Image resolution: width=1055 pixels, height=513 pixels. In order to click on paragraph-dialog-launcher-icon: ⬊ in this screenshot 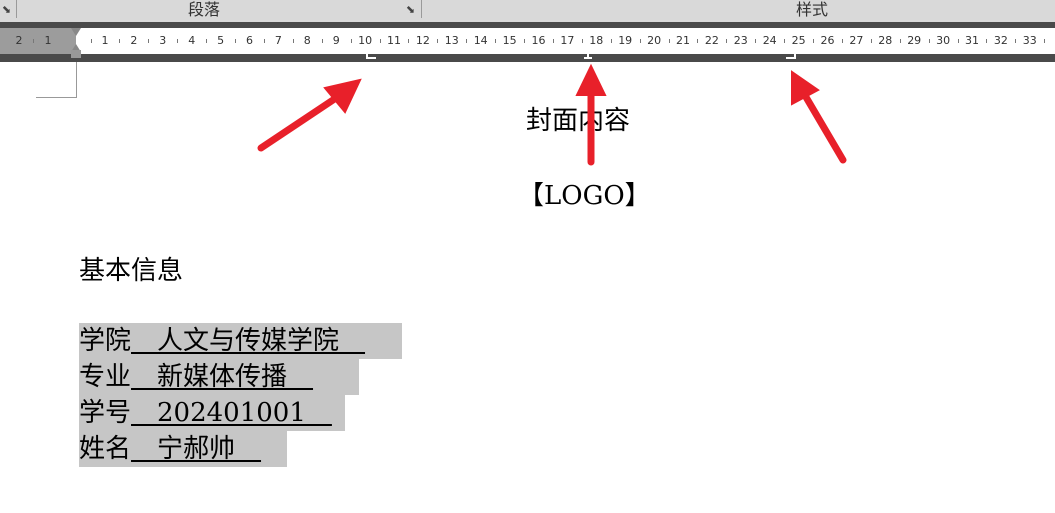, I will do `click(410, 9)`.